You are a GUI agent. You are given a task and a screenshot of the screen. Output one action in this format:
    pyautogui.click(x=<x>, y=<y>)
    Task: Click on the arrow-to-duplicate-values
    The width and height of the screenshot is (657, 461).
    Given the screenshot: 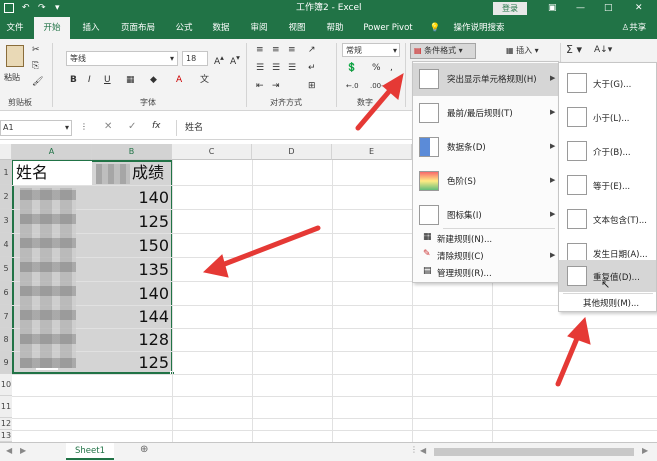 What is the action you would take?
    pyautogui.click(x=568, y=360)
    